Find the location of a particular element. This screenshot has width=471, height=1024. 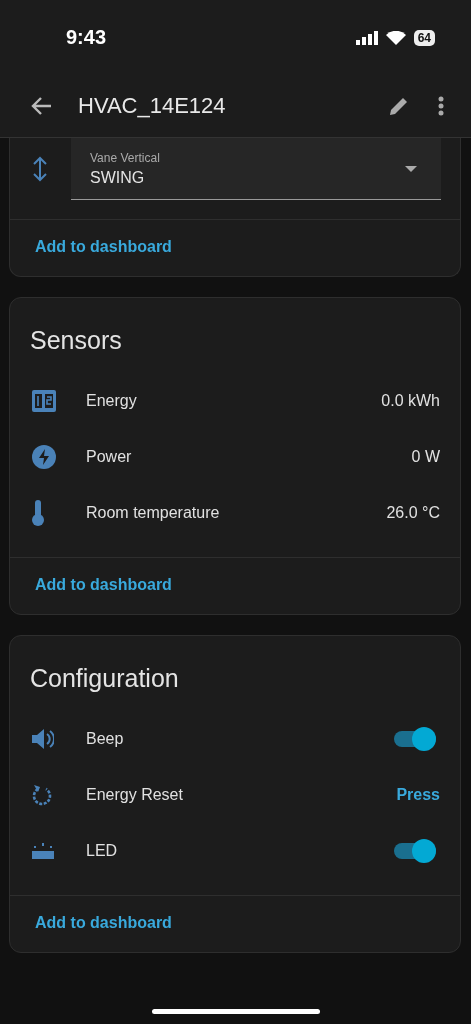

sensor-value: 0 W is located at coordinates (425, 457).